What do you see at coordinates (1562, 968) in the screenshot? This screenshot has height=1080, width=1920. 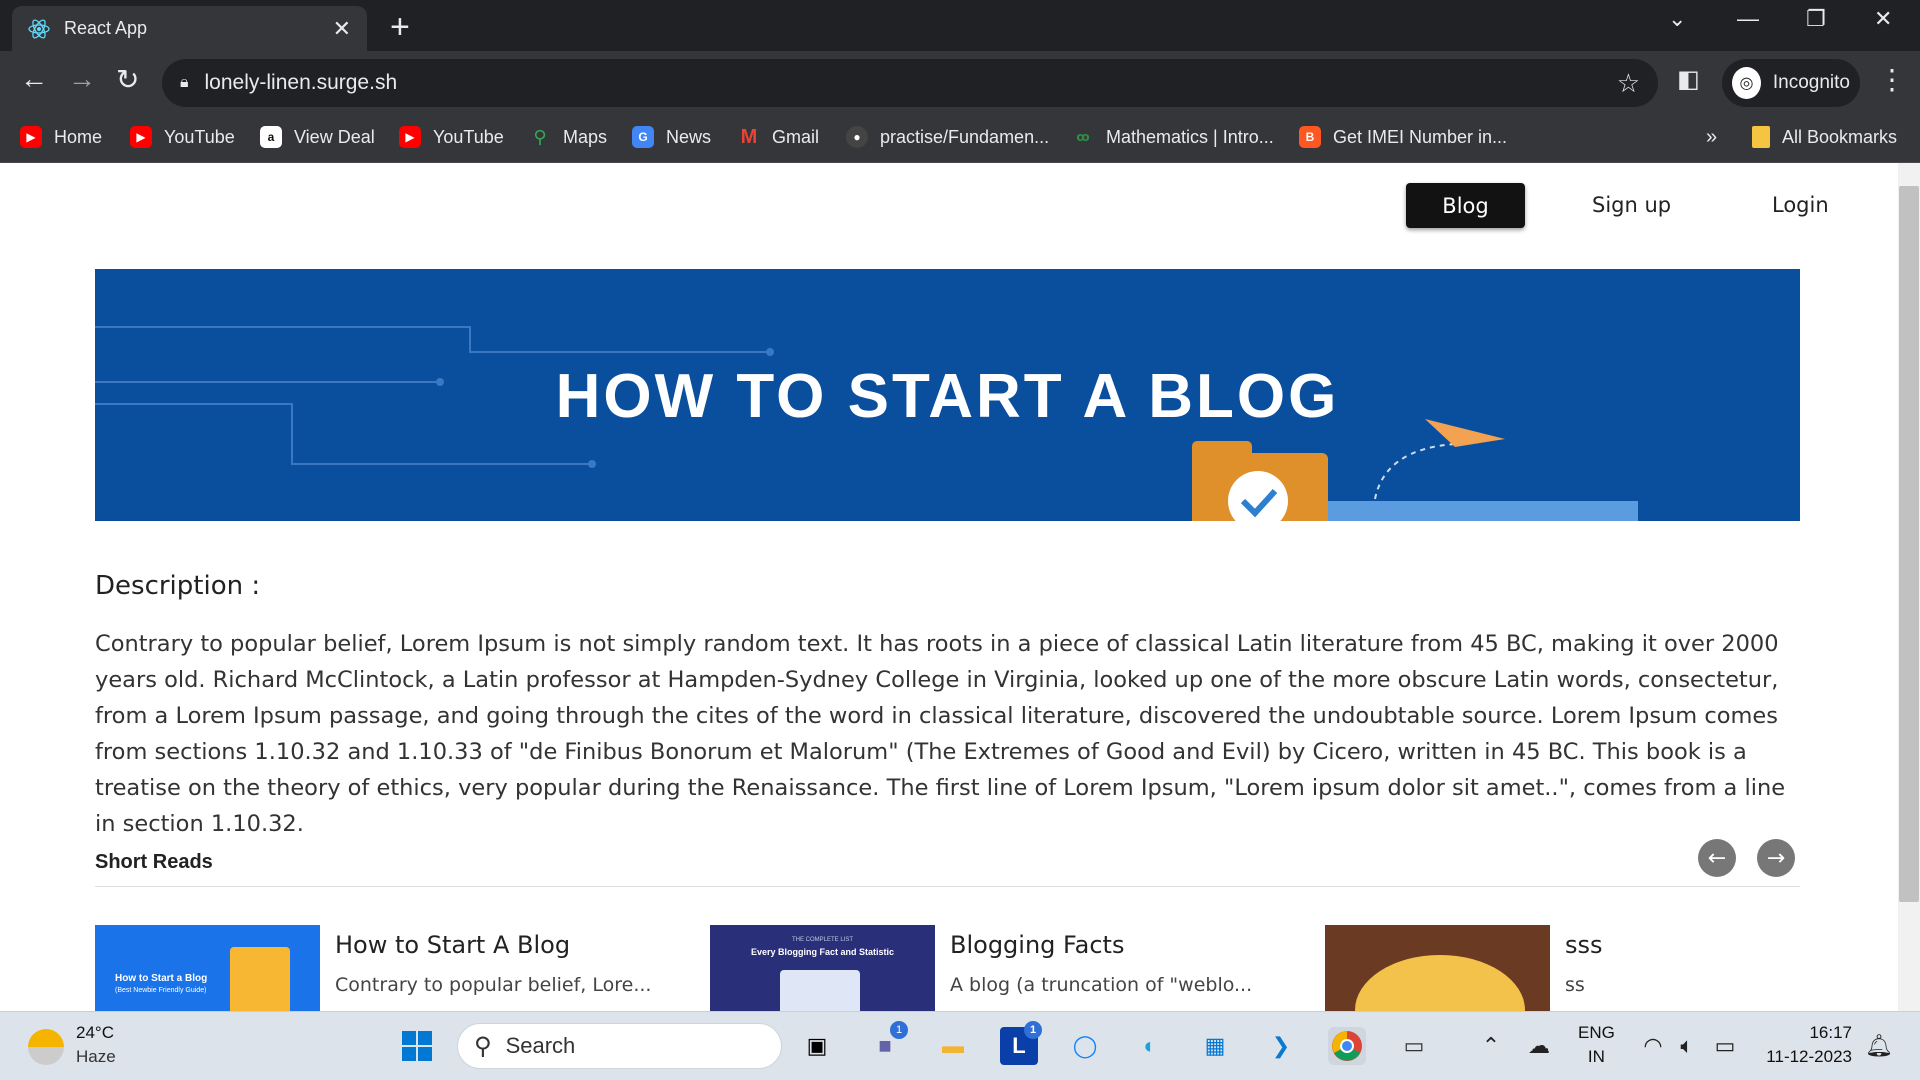 I see `short-read-card: sss ss` at bounding box center [1562, 968].